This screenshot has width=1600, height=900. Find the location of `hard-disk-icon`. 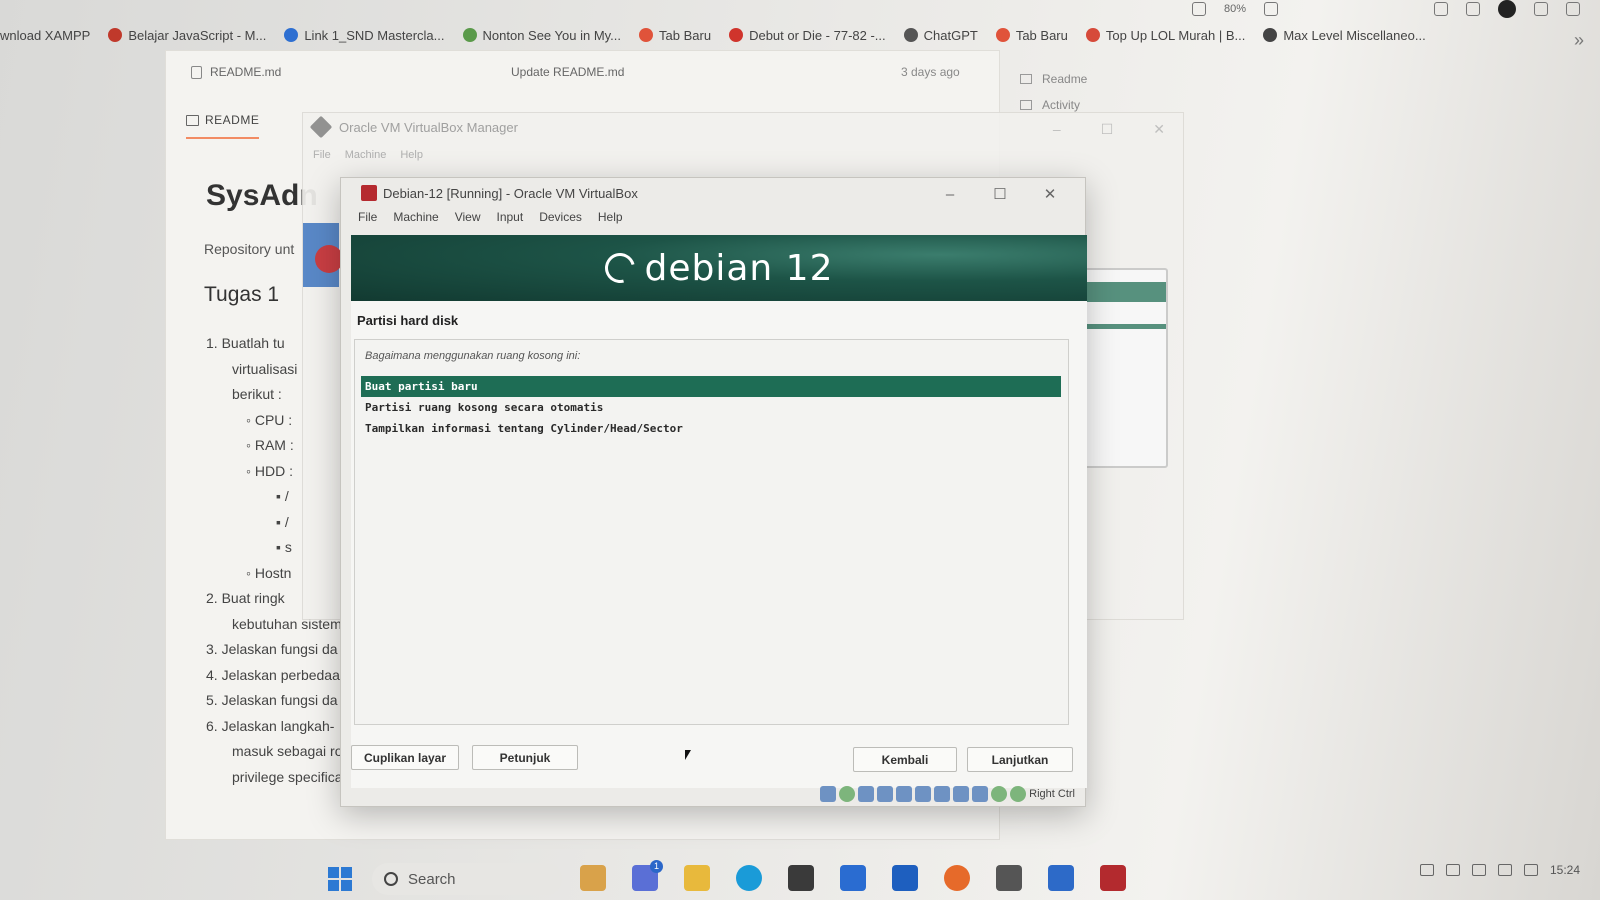

hard-disk-icon is located at coordinates (828, 794).